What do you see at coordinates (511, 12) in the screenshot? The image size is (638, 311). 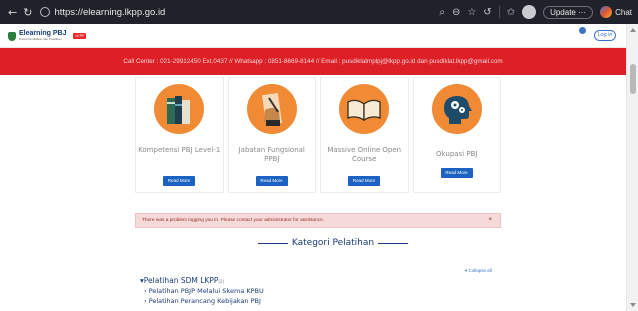 I see `collections-icon: ✩` at bounding box center [511, 12].